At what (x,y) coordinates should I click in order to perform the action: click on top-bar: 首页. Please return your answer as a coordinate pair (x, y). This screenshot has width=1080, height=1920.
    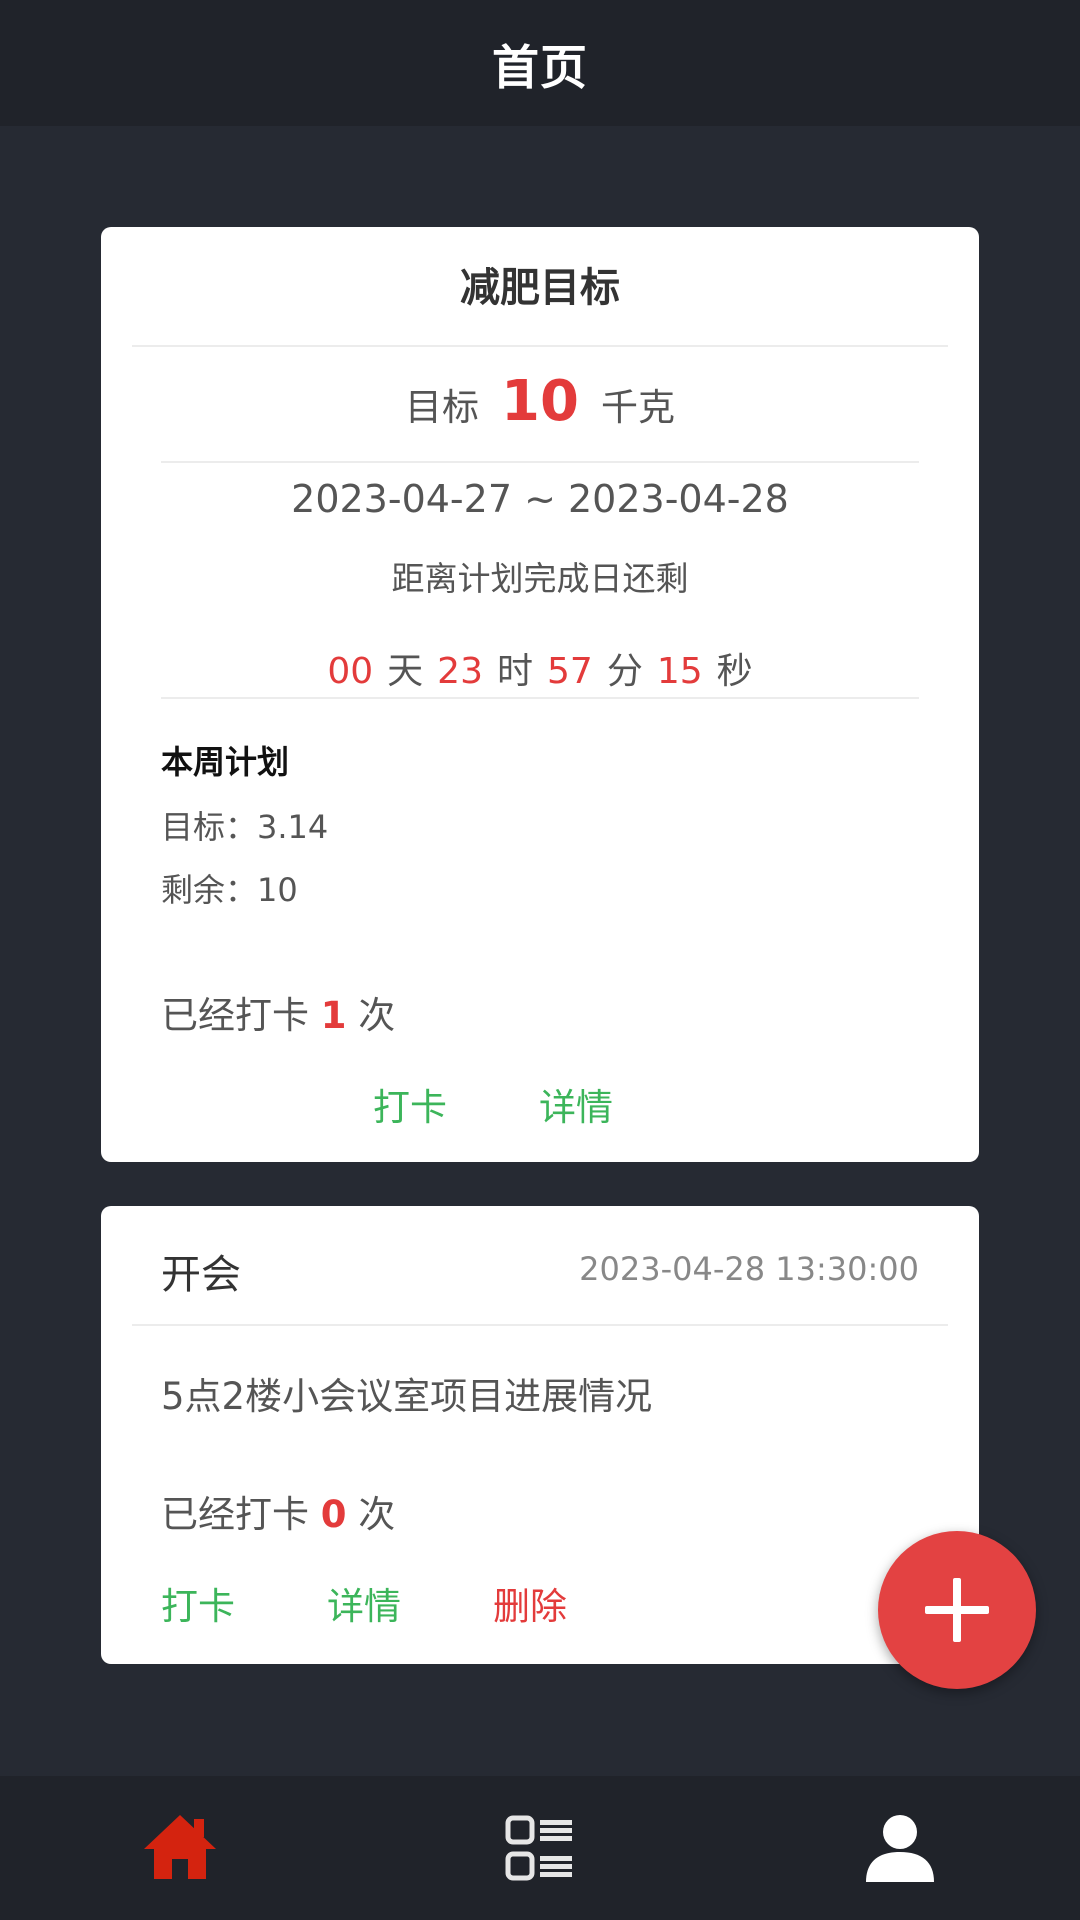
    Looking at the image, I should click on (540, 63).